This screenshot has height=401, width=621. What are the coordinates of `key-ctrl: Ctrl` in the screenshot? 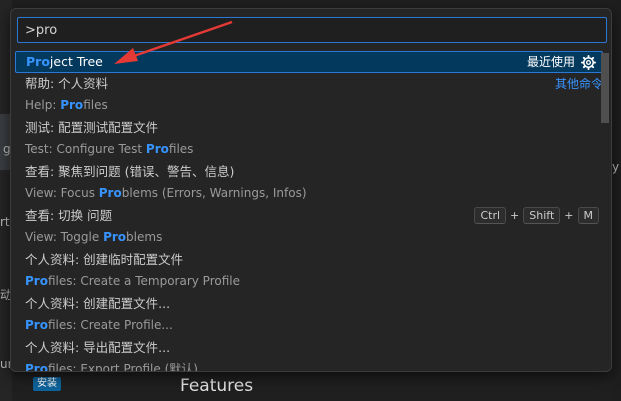 It's located at (490, 215).